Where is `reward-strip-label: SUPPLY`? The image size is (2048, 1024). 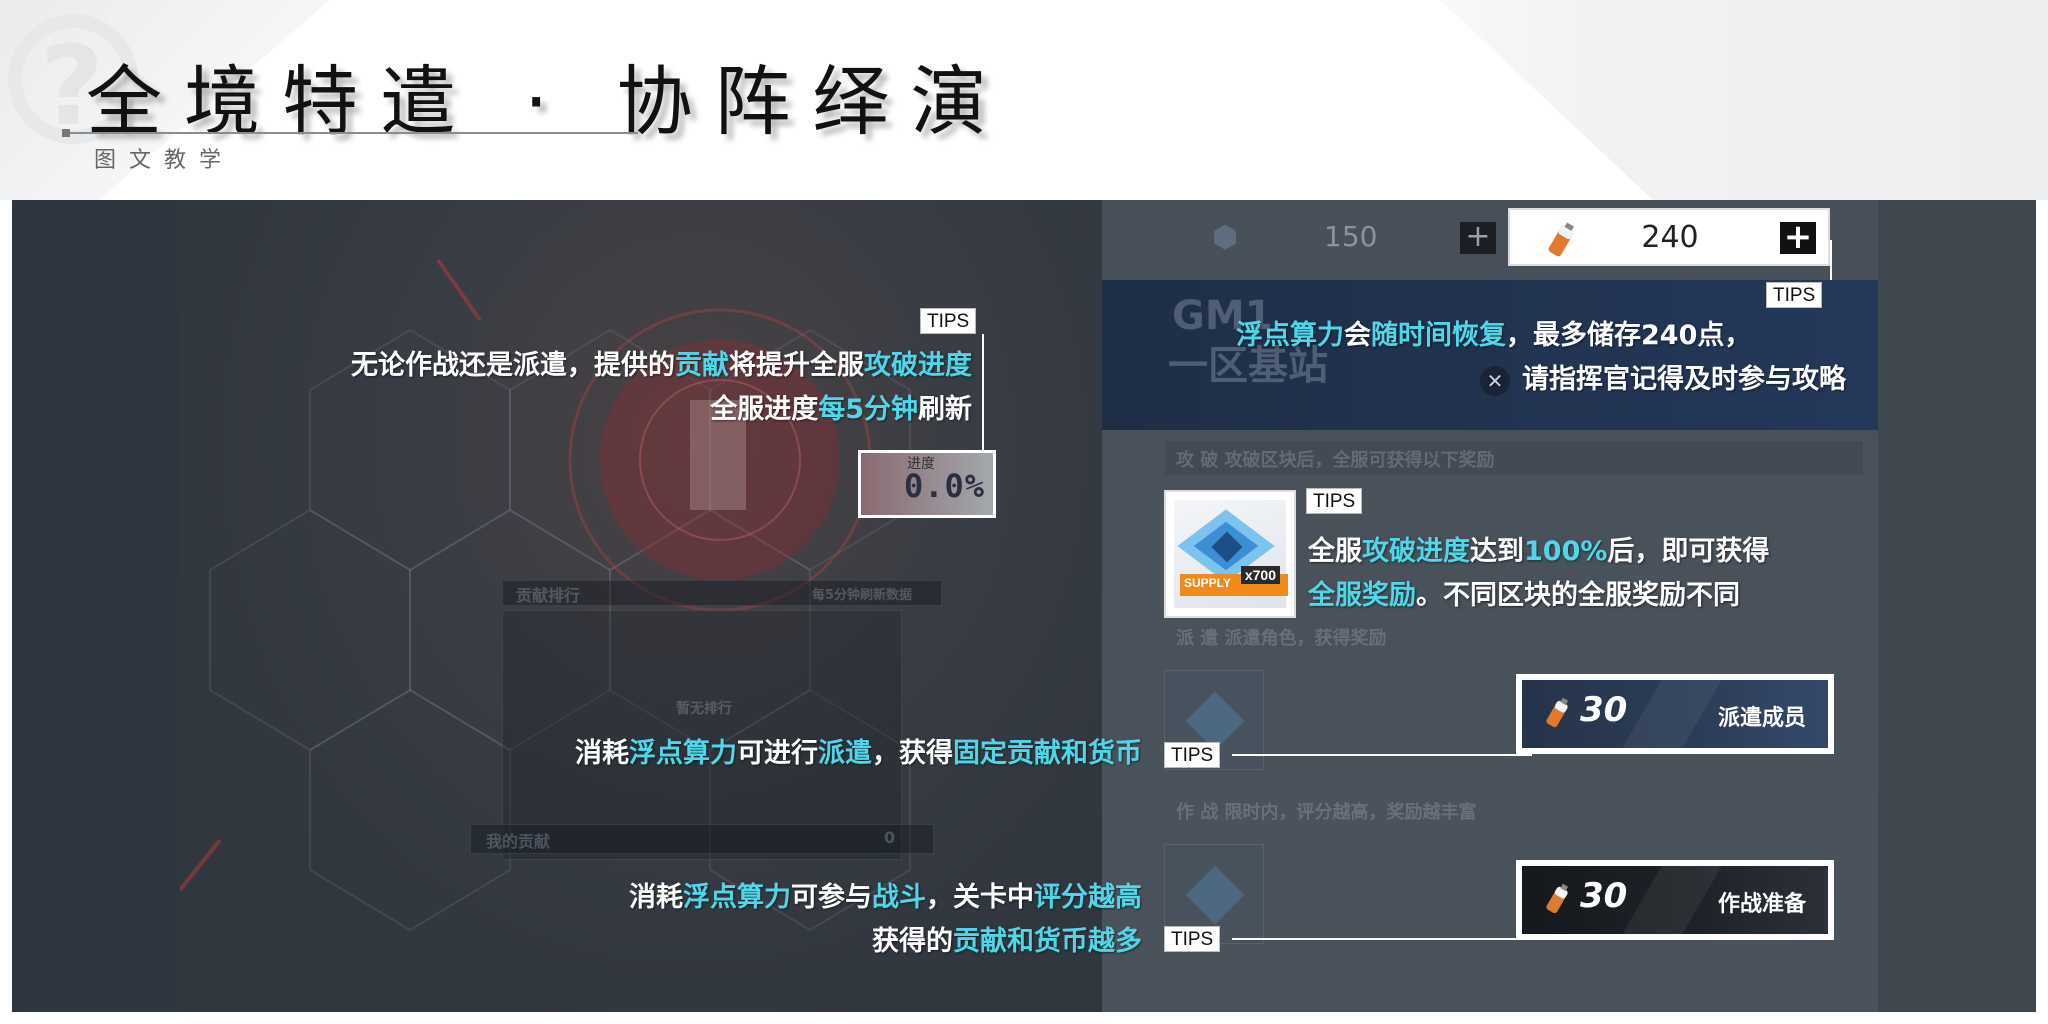
reward-strip-label: SUPPLY is located at coordinates (1207, 583).